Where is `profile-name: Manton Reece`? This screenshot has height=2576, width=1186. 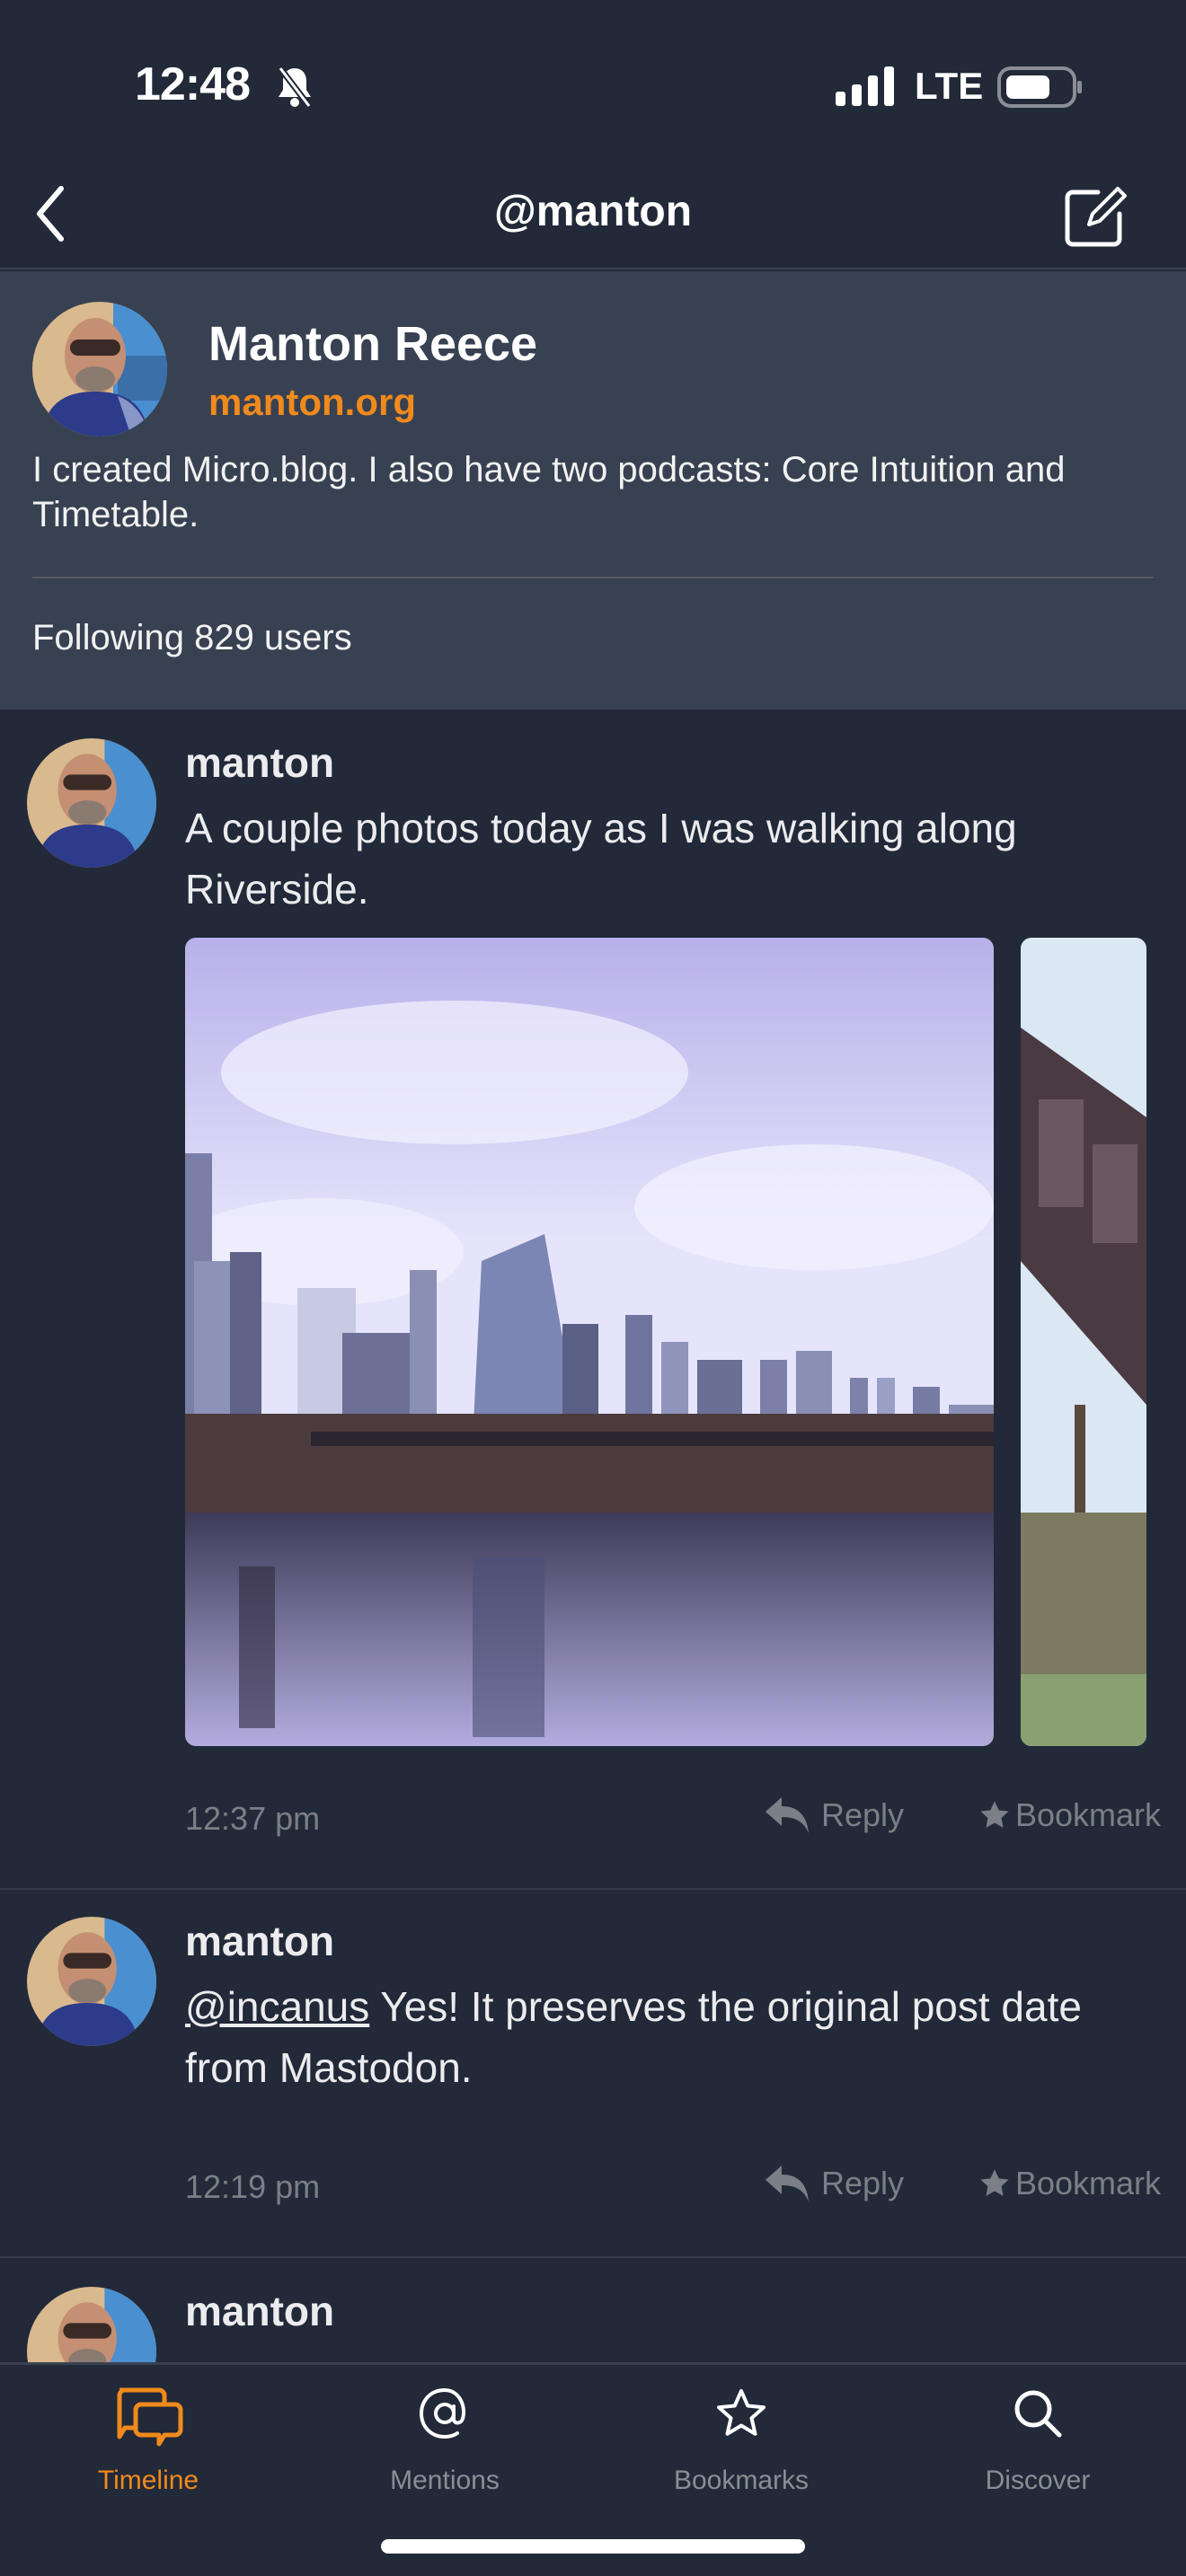 profile-name: Manton Reece is located at coordinates (373, 344).